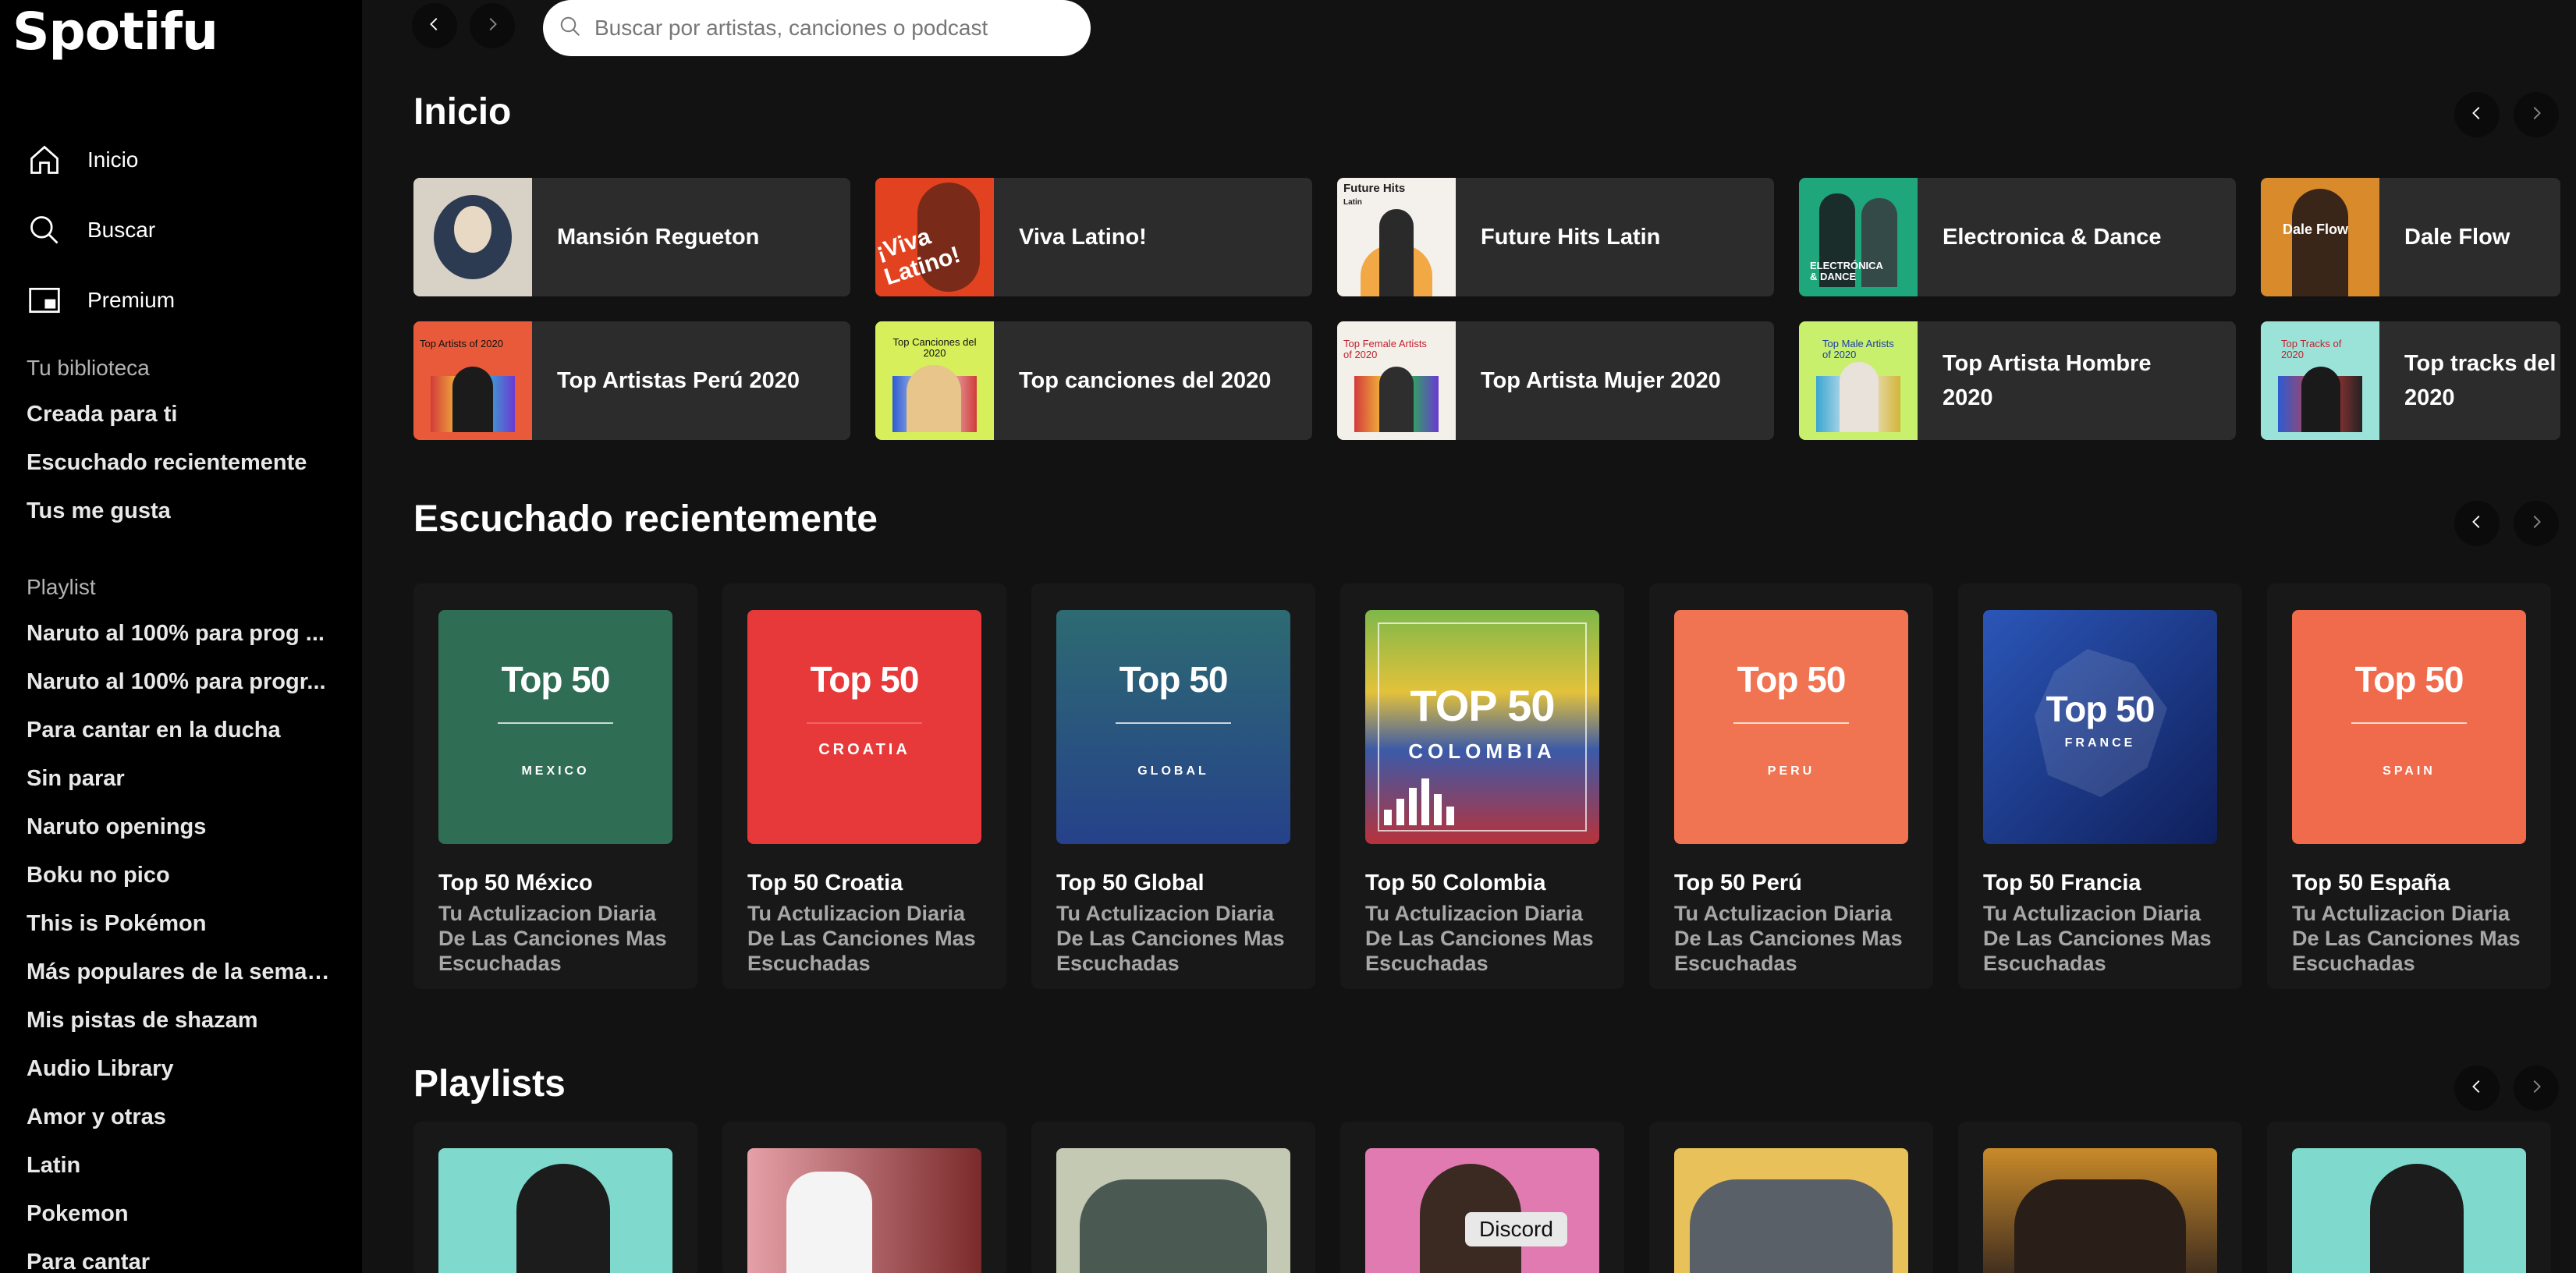  What do you see at coordinates (179, 730) in the screenshot?
I see `playlist-item: Para cantar en la ducha` at bounding box center [179, 730].